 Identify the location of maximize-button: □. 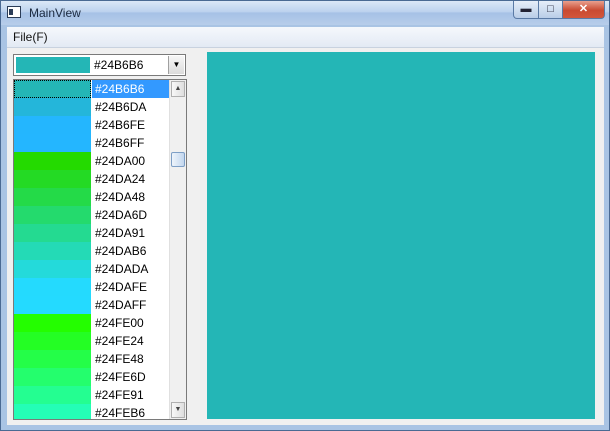
(550, 10).